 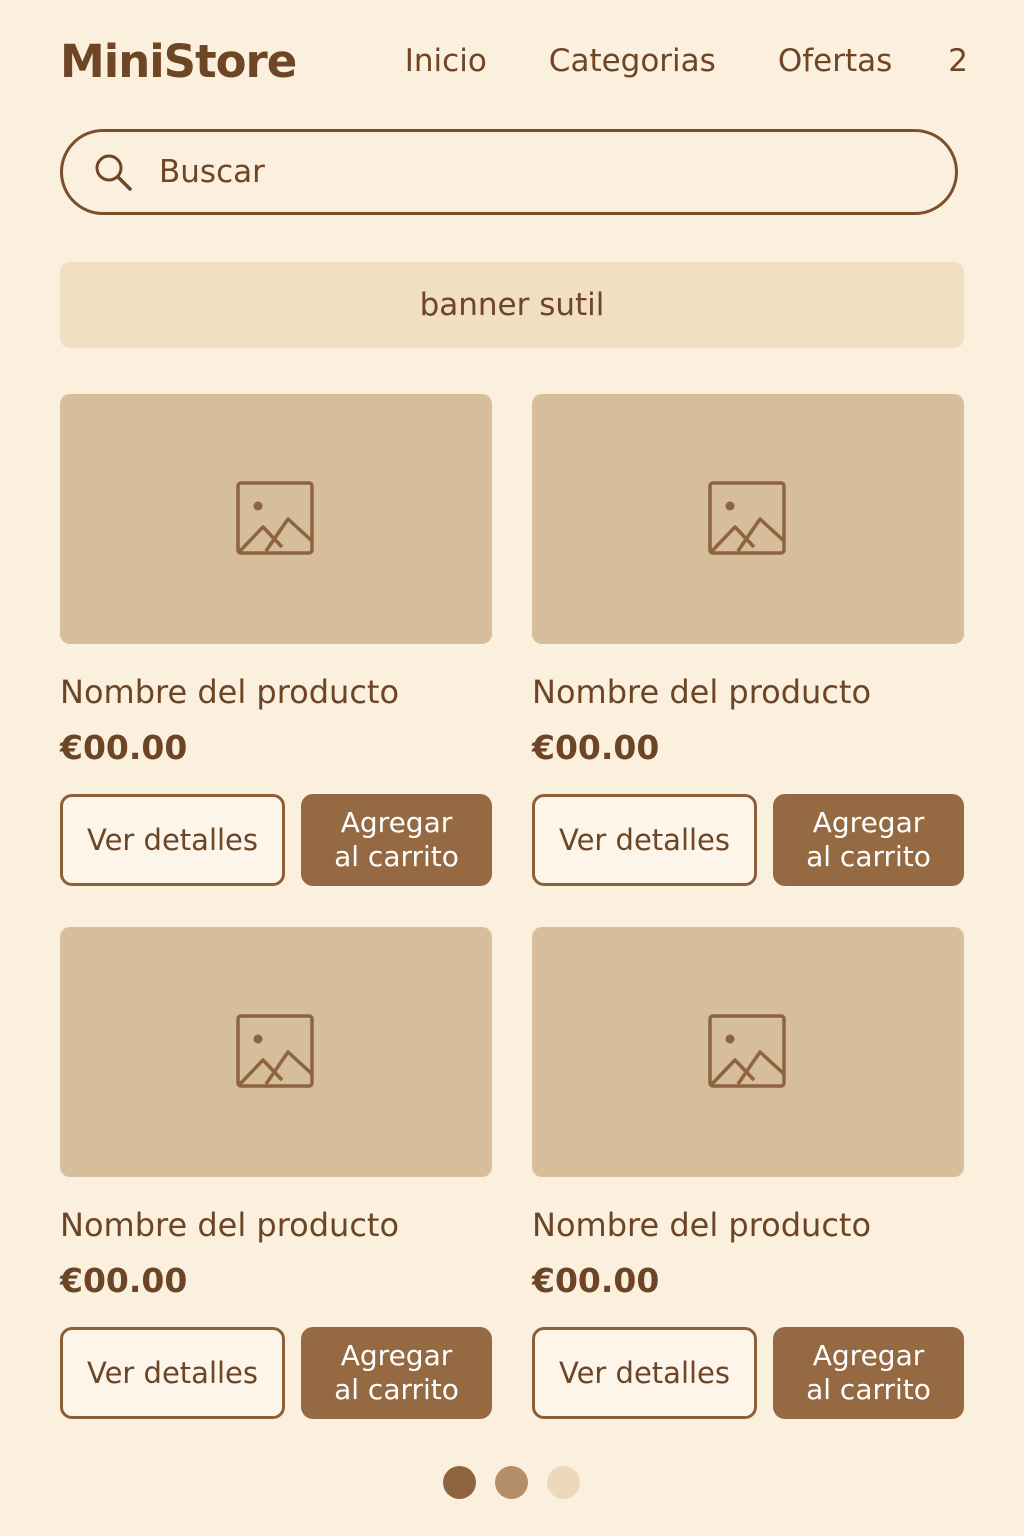 I want to click on store-logo: MiniStore, so click(x=178, y=61).